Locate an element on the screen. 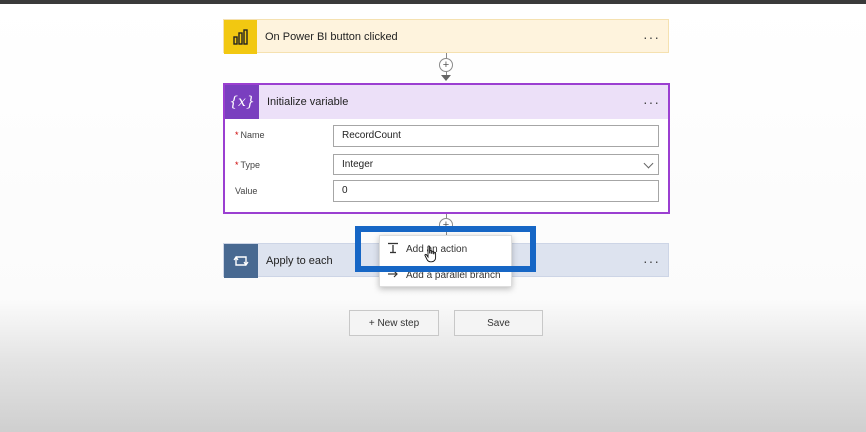 This screenshot has height=432, width=866. type-dropdown: Integer is located at coordinates (496, 164).